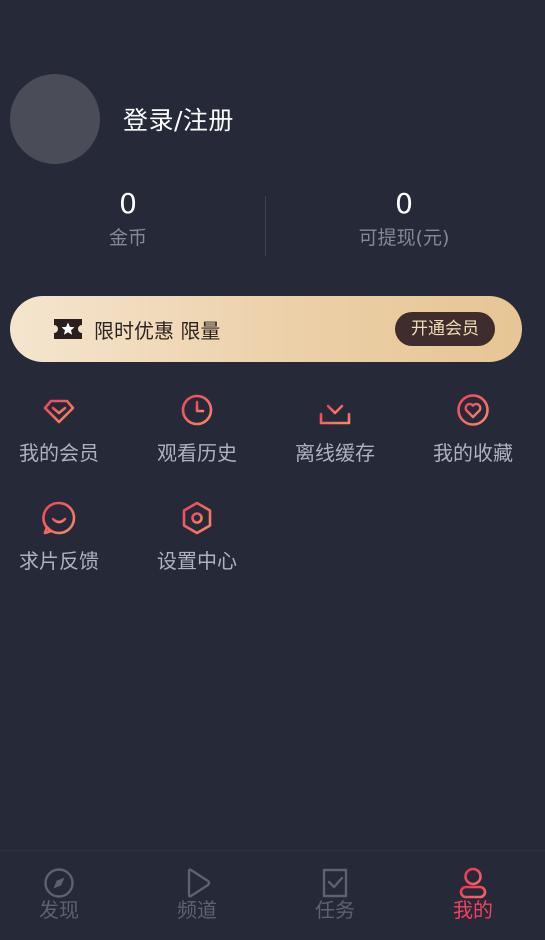  What do you see at coordinates (59, 537) in the screenshot?
I see `menu-item-feedback: 求片反馈` at bounding box center [59, 537].